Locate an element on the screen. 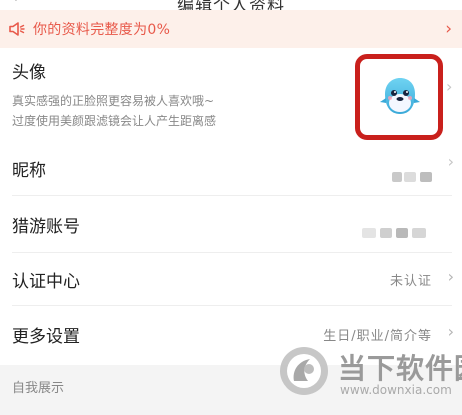 The image size is (462, 415). row-account: 猎游账号 is located at coordinates (231, 226).